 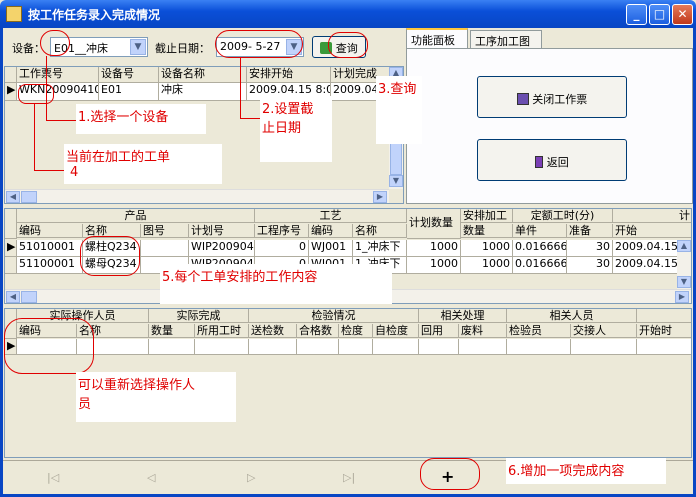 I want to click on close-ticket-button: 关闭工作票, so click(x=552, y=97).